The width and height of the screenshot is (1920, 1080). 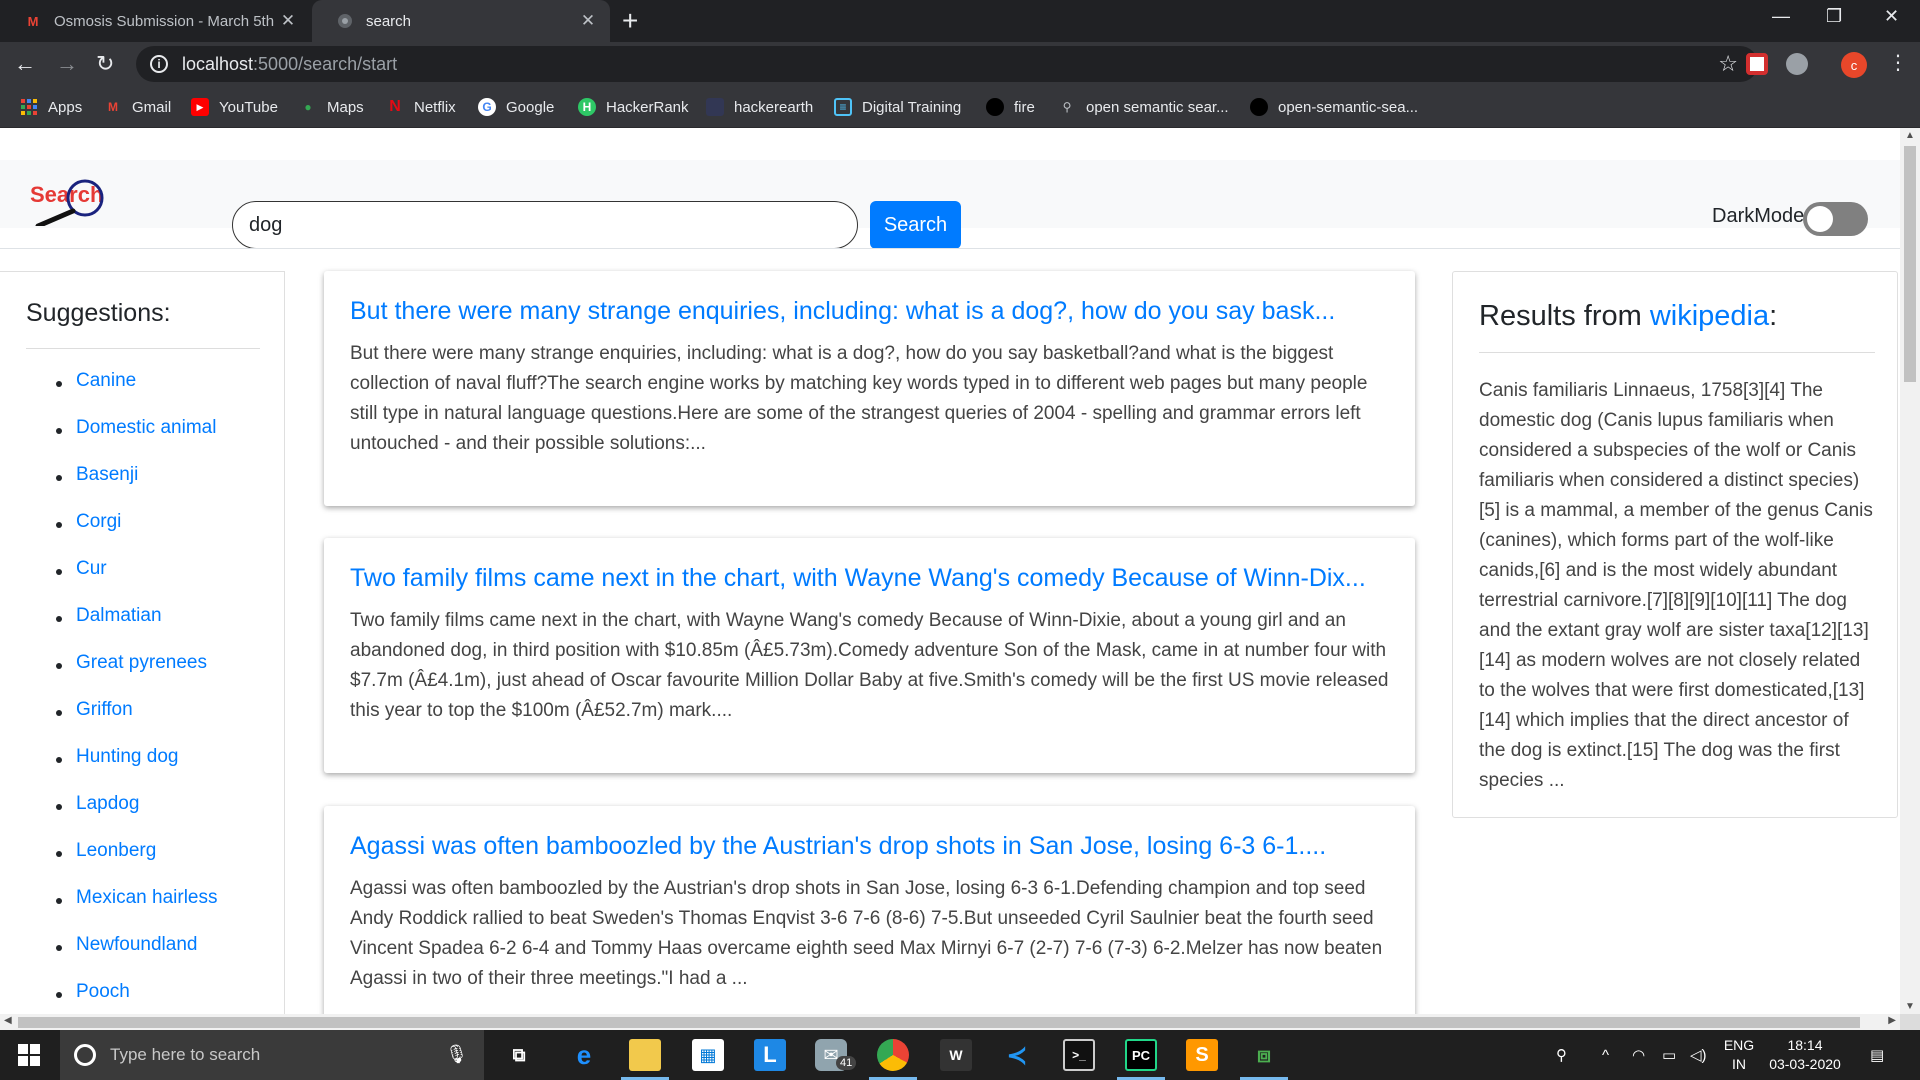 I want to click on darkmode-label: DarkMode, so click(x=1758, y=216).